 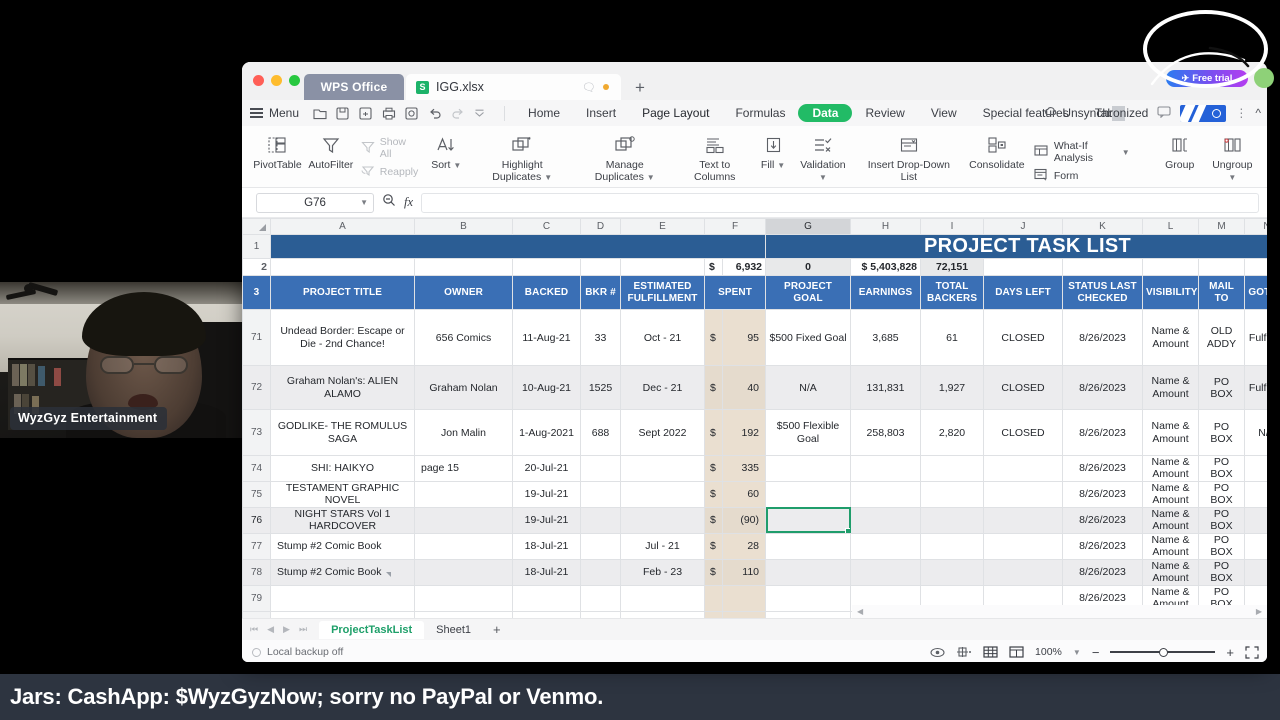 What do you see at coordinates (952, 267) in the screenshot?
I see `cell-I2: 72,151` at bounding box center [952, 267].